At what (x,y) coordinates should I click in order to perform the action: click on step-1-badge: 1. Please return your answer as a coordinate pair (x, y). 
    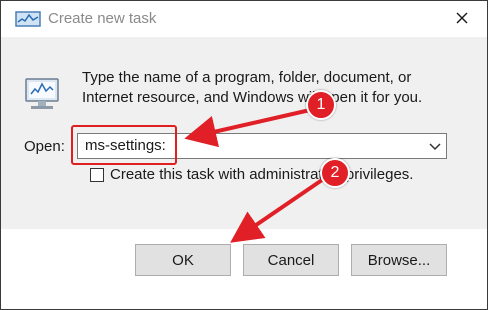
    Looking at the image, I should click on (321, 105).